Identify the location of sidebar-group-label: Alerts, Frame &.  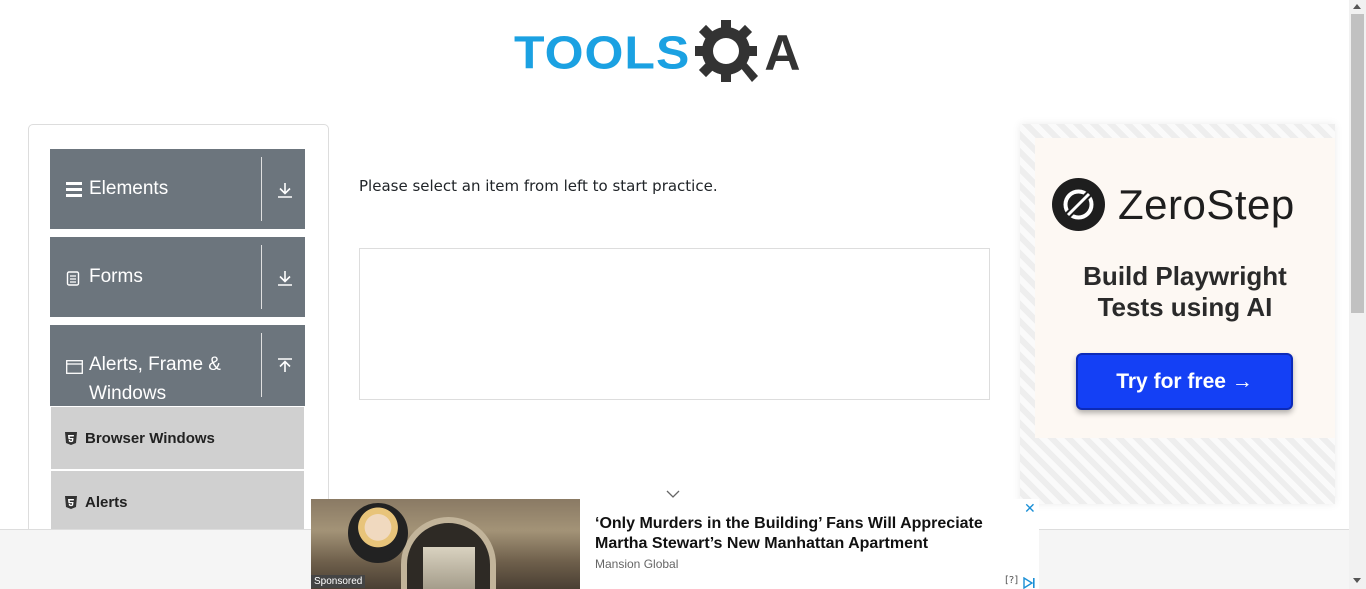
(155, 364).